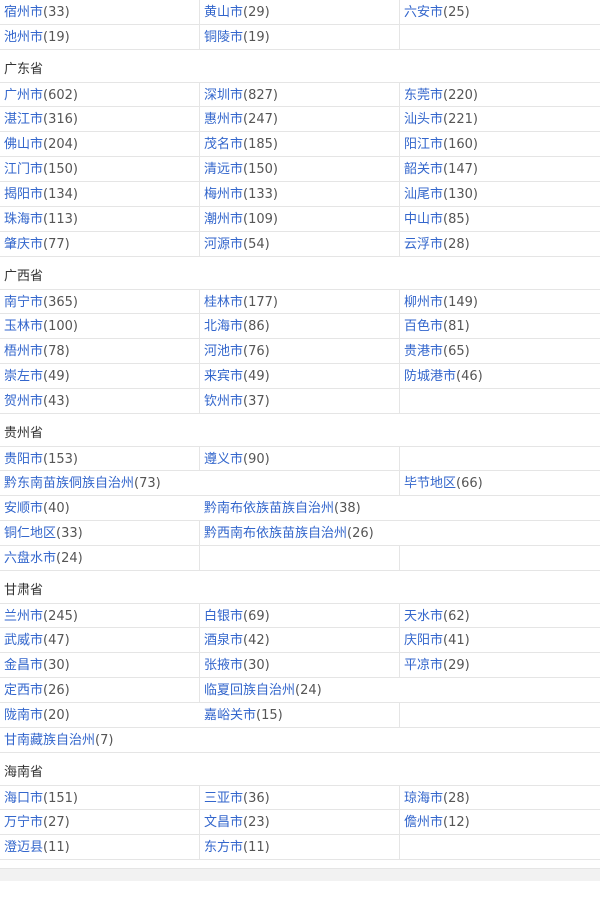 The width and height of the screenshot is (600, 906). Describe the element at coordinates (23, 640) in the screenshot. I see `city-name: 武威市` at that location.